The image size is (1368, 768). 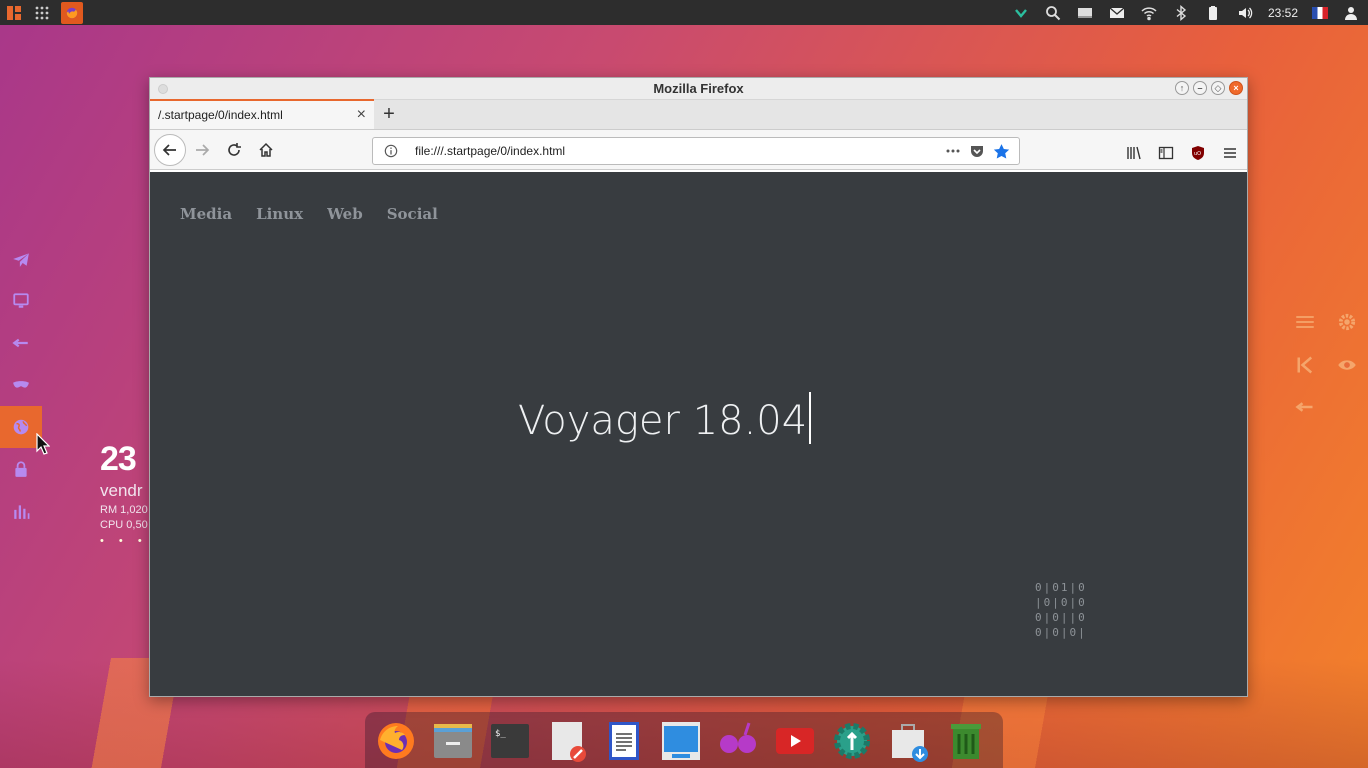 I want to click on menu-item-web: Web, so click(x=345, y=214).